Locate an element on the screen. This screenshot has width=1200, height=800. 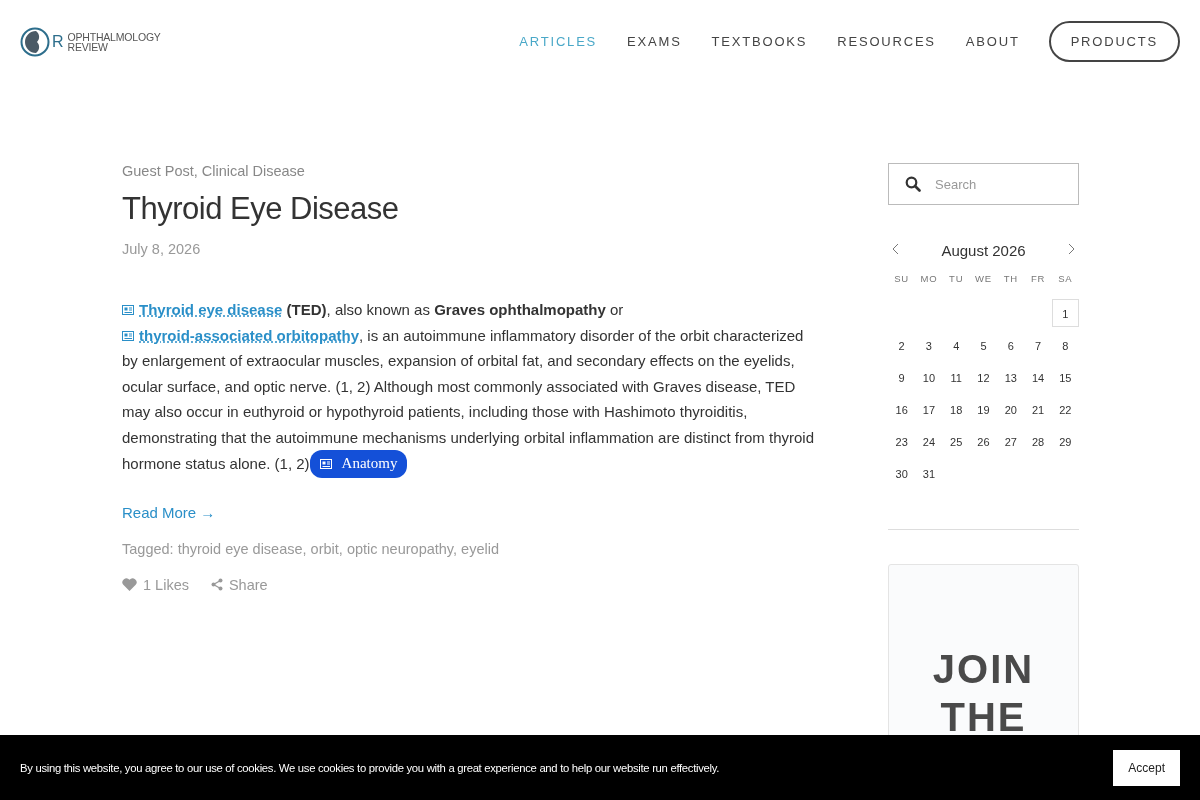
read-more-link: Read More → is located at coordinates (472, 512).